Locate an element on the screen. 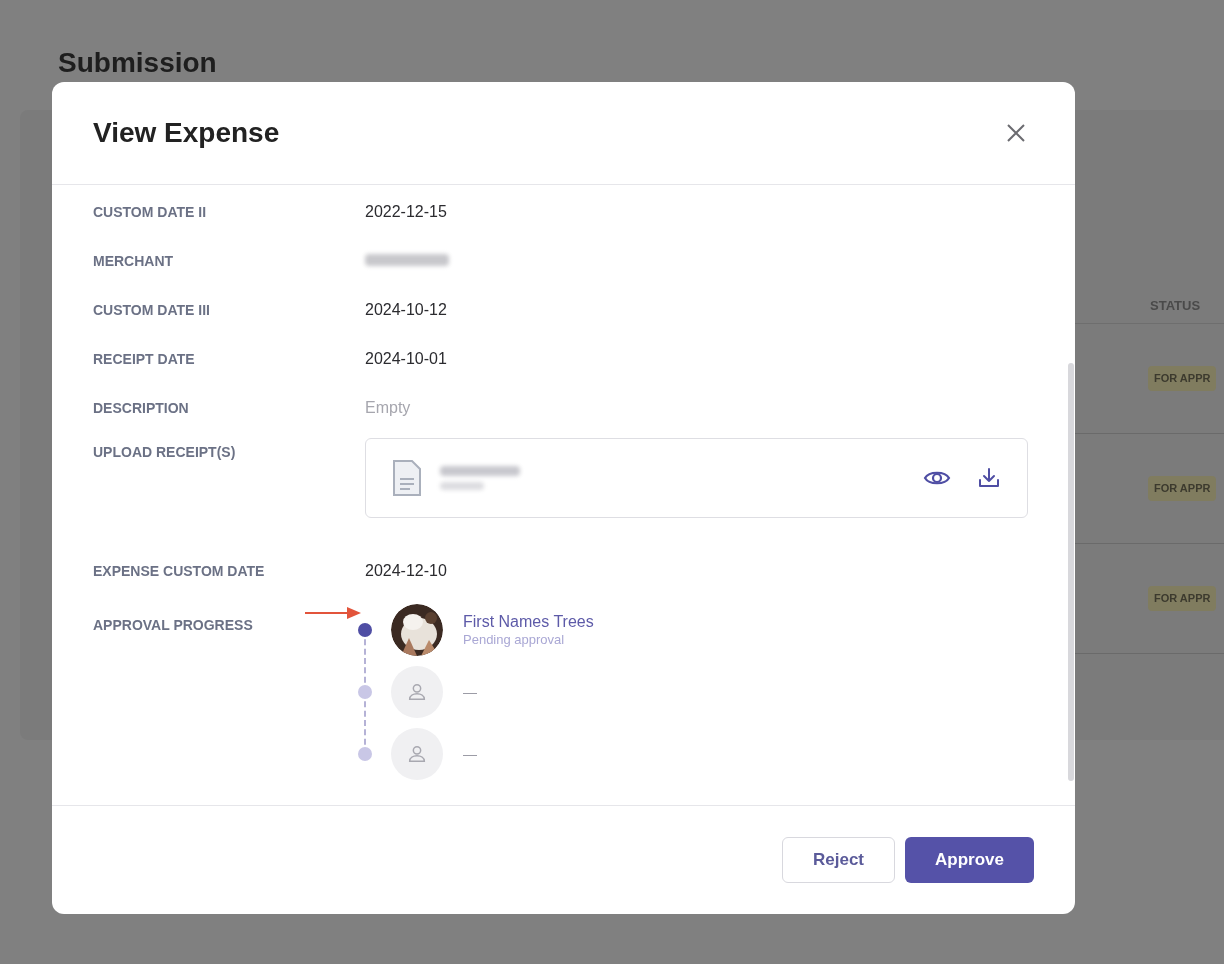 This screenshot has width=1224, height=964. field-value: 2024-12-10 is located at coordinates (406, 570).